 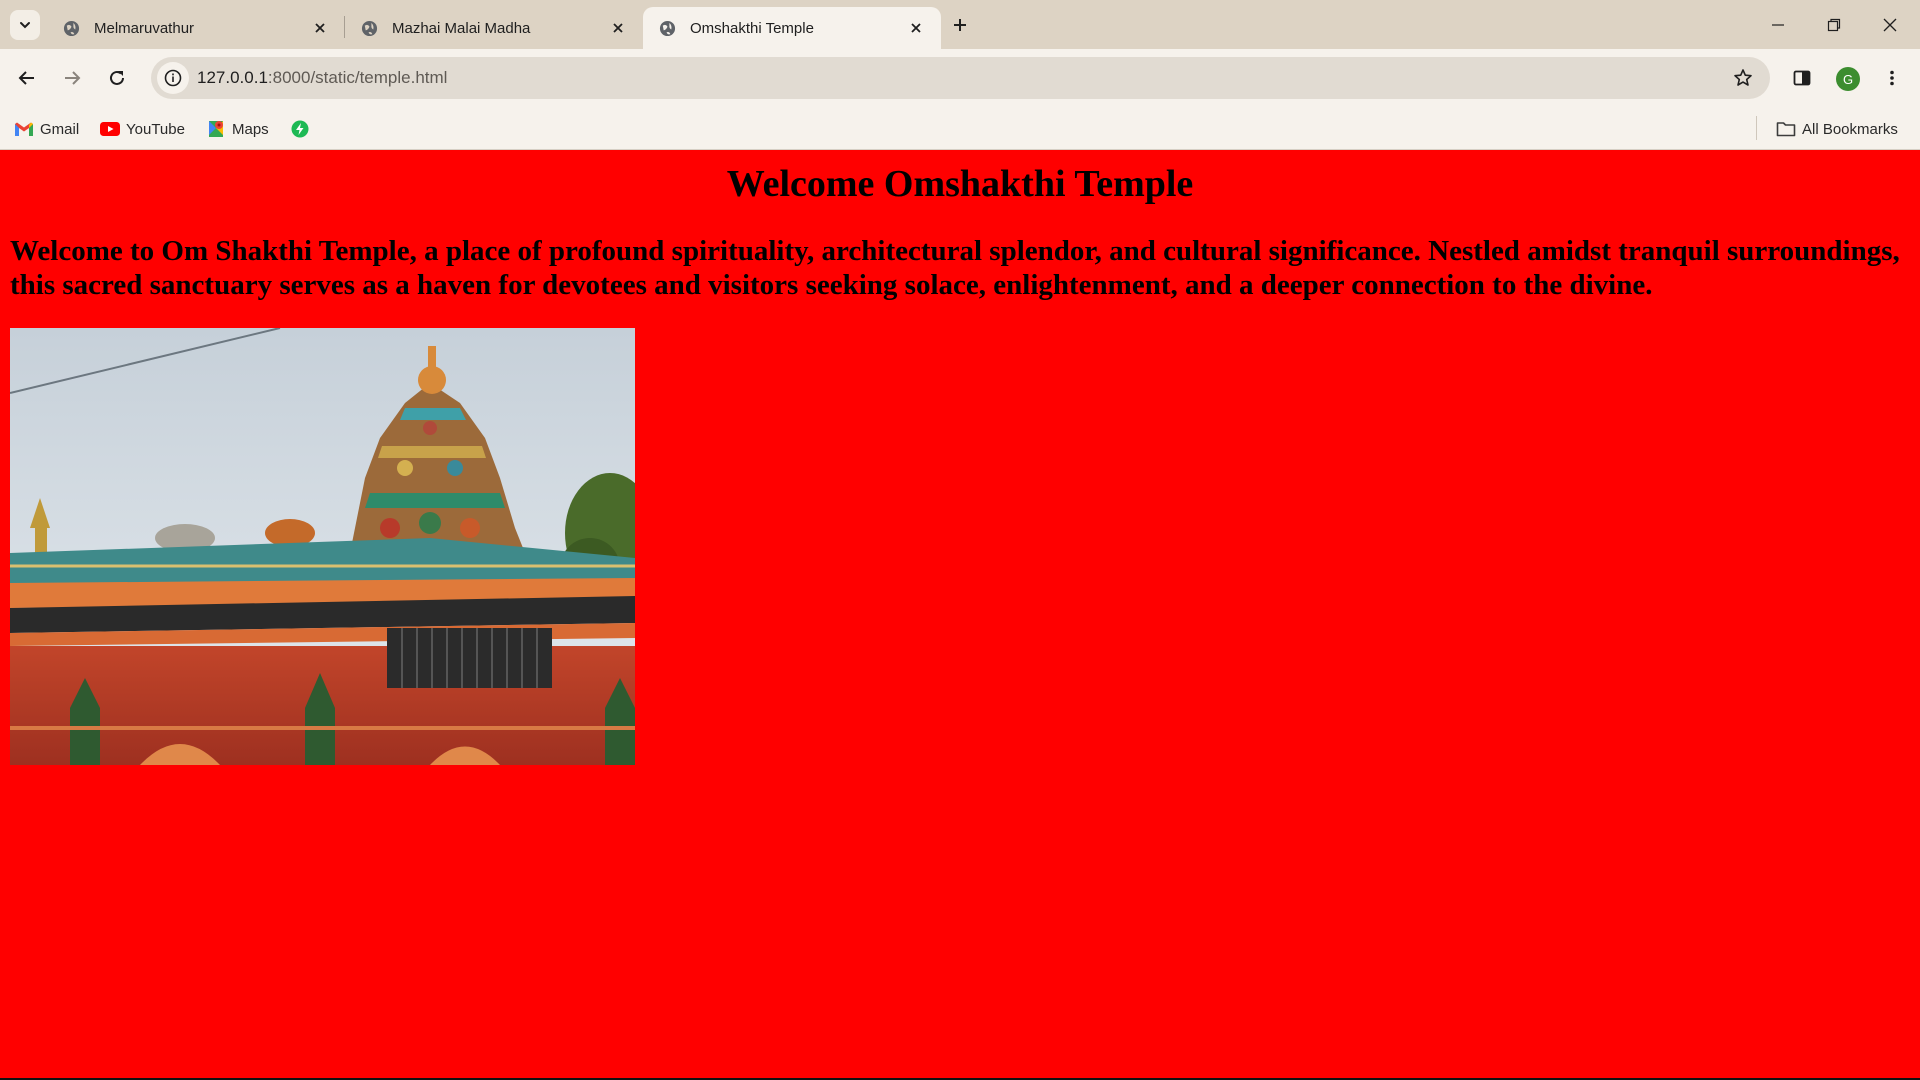 I want to click on bookmark-star-button, so click(x=1743, y=78).